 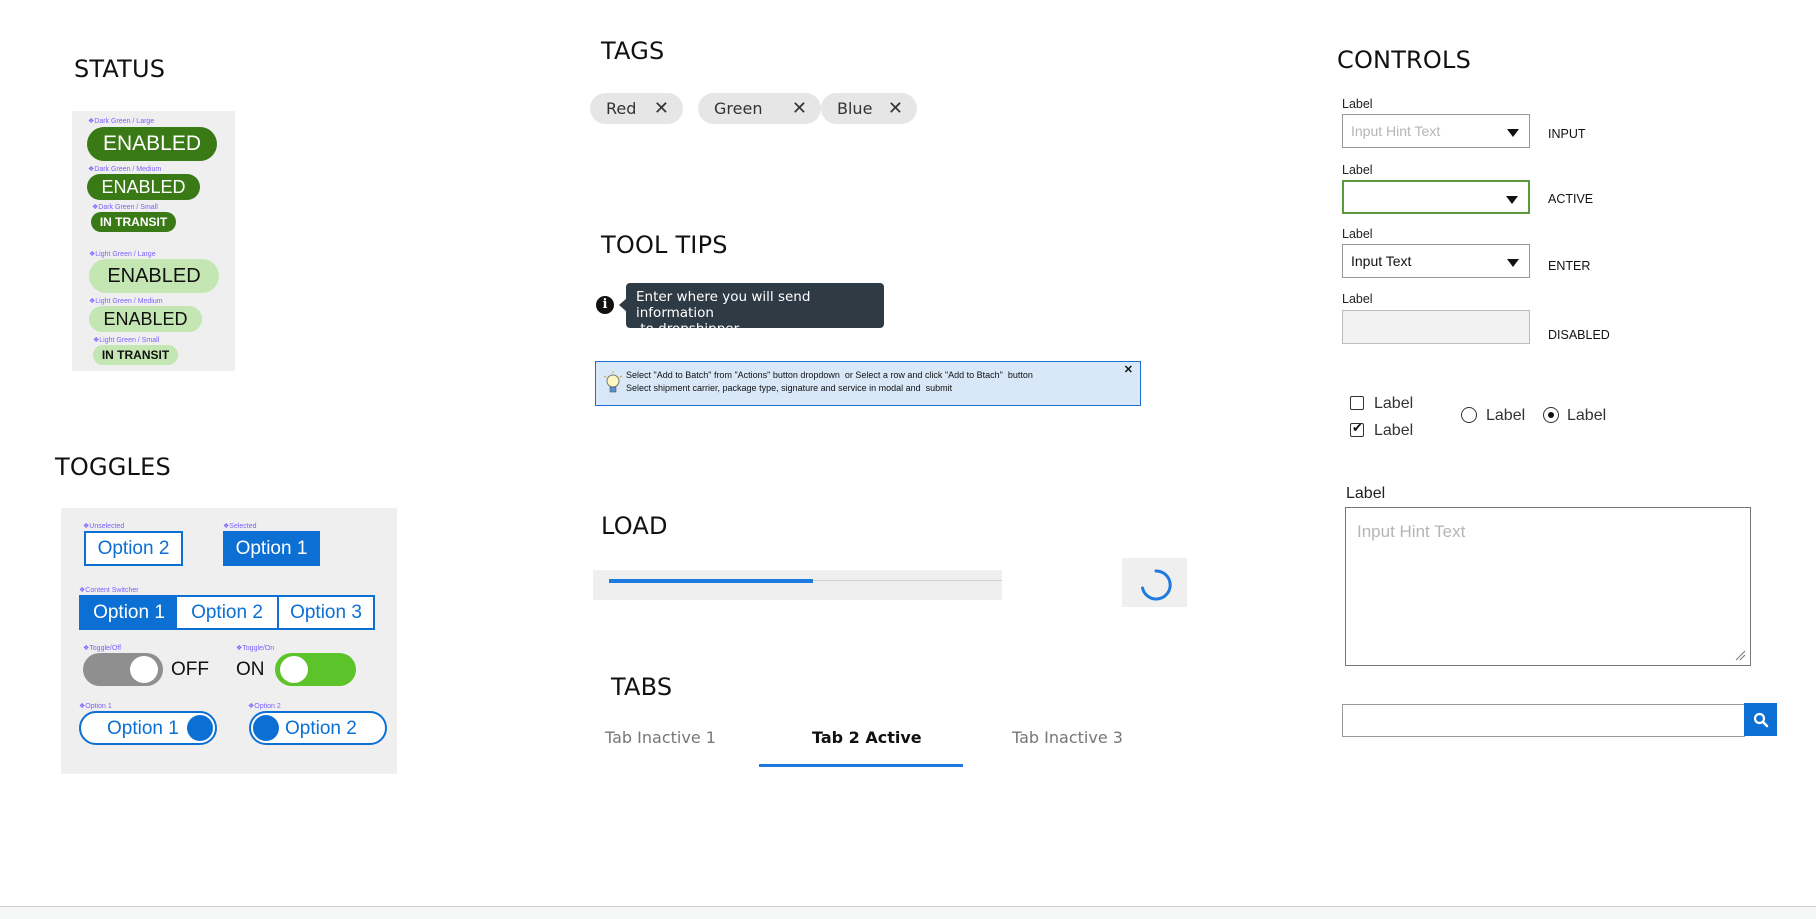 I want to click on switcher-option-2: Option 2, so click(x=228, y=612).